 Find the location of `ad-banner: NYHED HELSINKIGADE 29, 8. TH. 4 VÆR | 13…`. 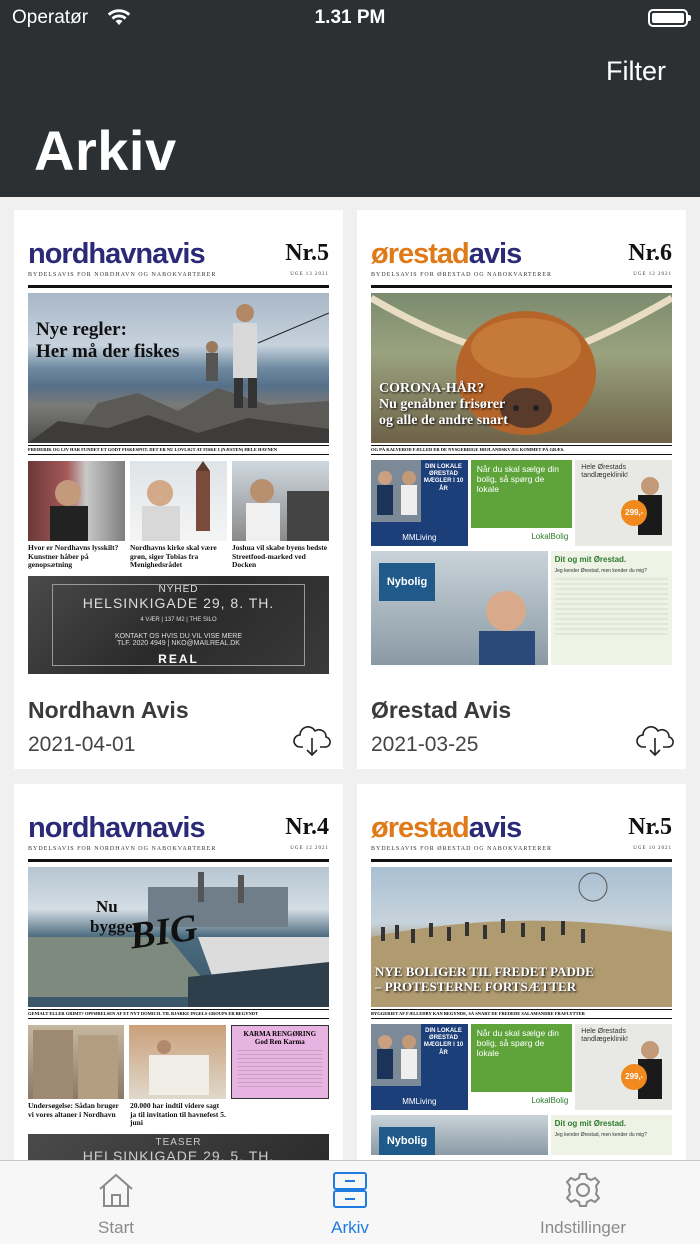

ad-banner: NYHED HELSINKIGADE 29, 8. TH. 4 VÆR | 13… is located at coordinates (178, 624).